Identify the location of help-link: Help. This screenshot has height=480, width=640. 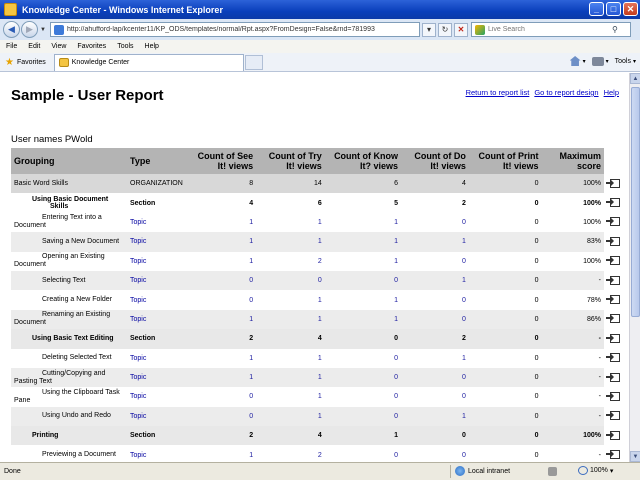
(611, 92).